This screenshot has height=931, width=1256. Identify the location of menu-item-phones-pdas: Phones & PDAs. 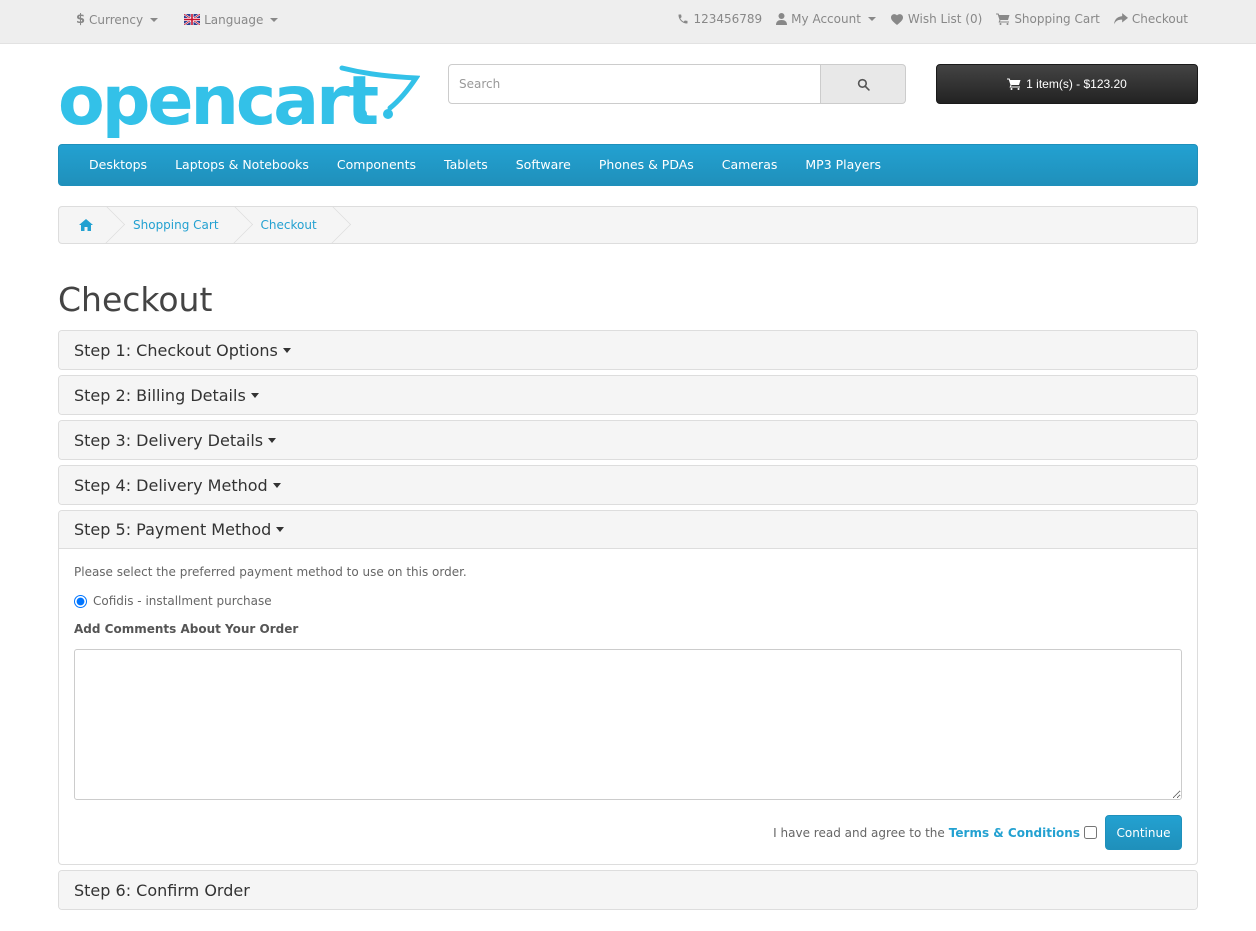
(646, 165).